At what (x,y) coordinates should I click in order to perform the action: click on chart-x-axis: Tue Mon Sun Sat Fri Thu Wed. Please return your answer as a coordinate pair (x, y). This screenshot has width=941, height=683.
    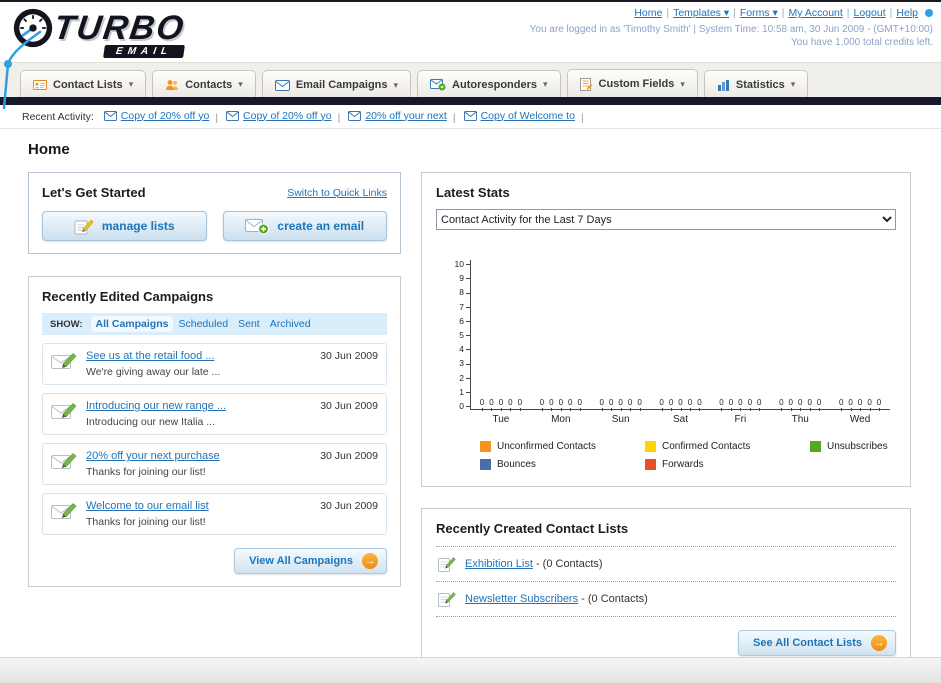
    Looking at the image, I should click on (680, 419).